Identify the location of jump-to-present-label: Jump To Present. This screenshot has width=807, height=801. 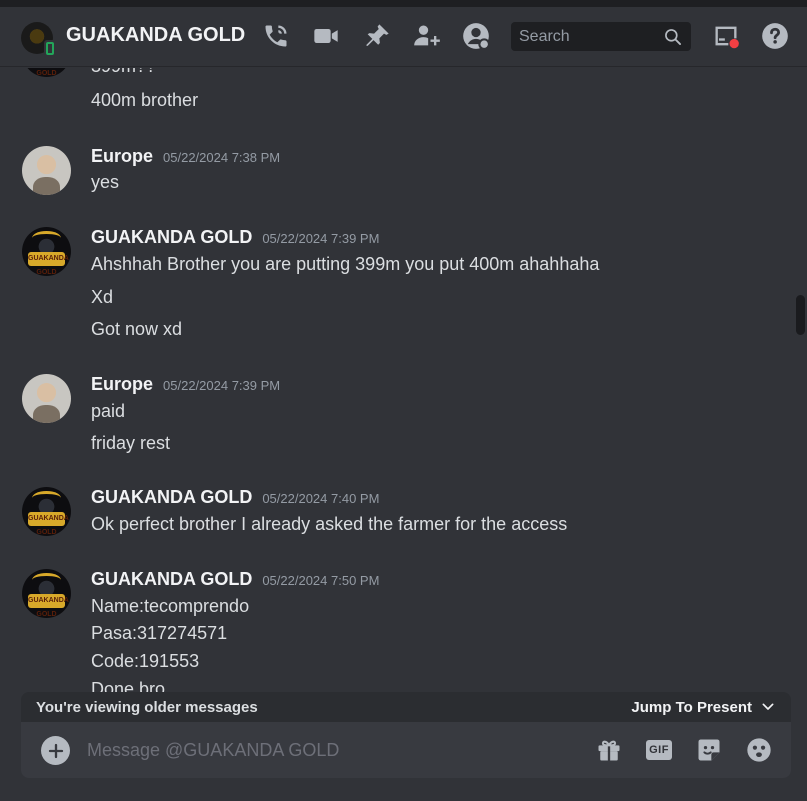
(691, 707).